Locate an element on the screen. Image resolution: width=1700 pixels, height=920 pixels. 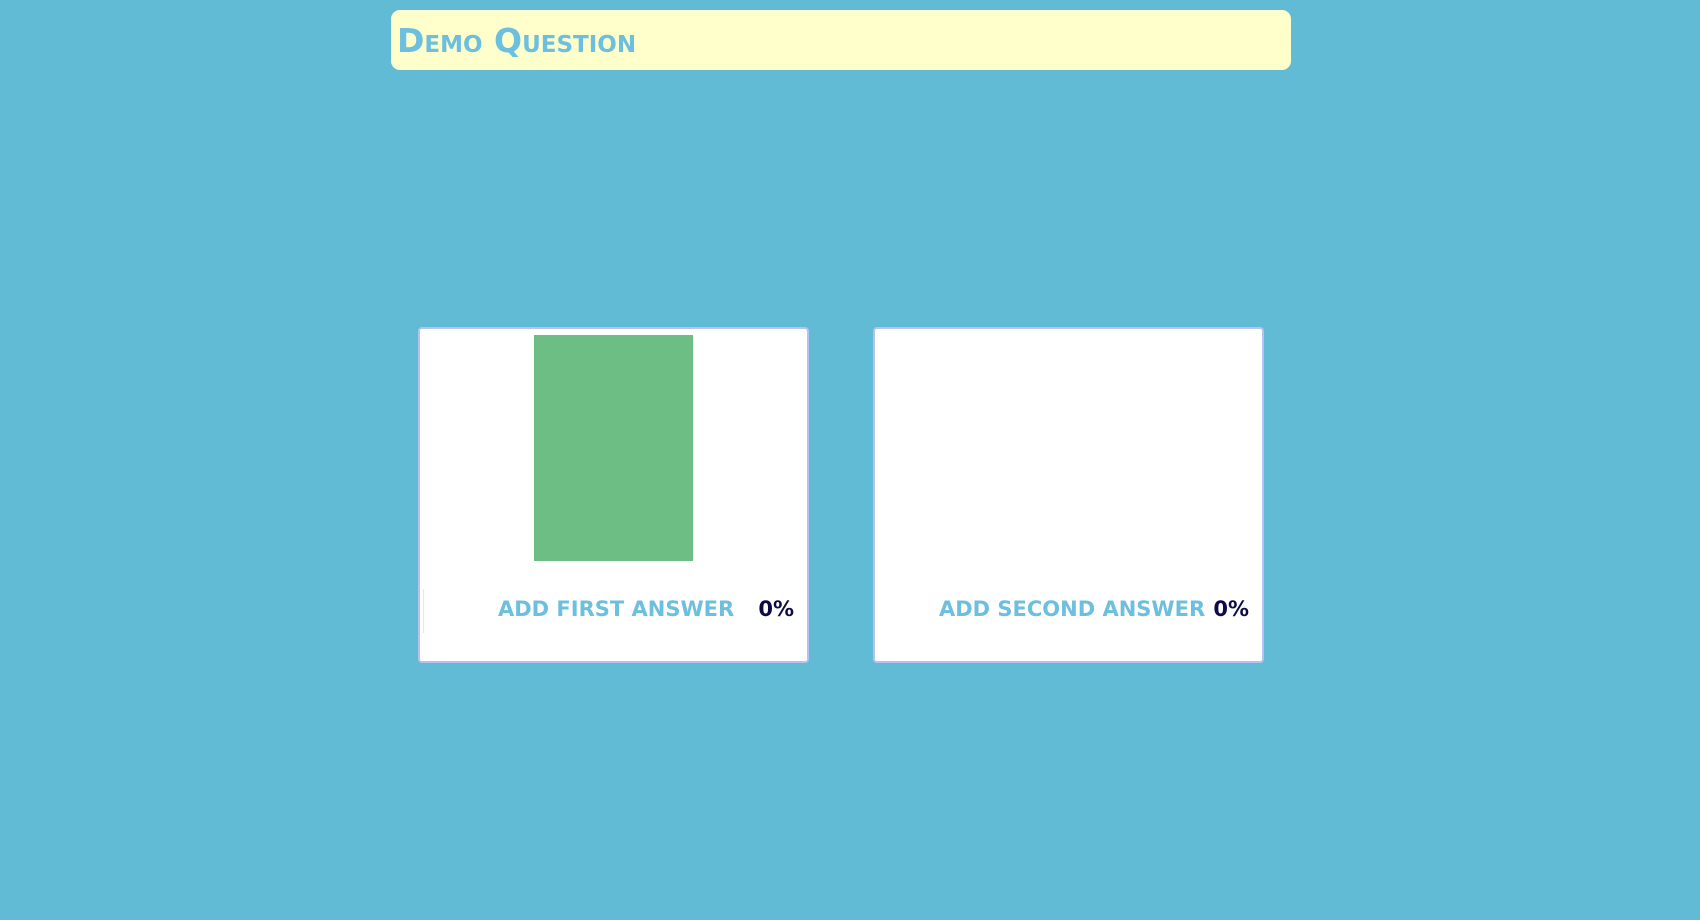
answer-card-second: Add second answer 0% is located at coordinates (1068, 495).